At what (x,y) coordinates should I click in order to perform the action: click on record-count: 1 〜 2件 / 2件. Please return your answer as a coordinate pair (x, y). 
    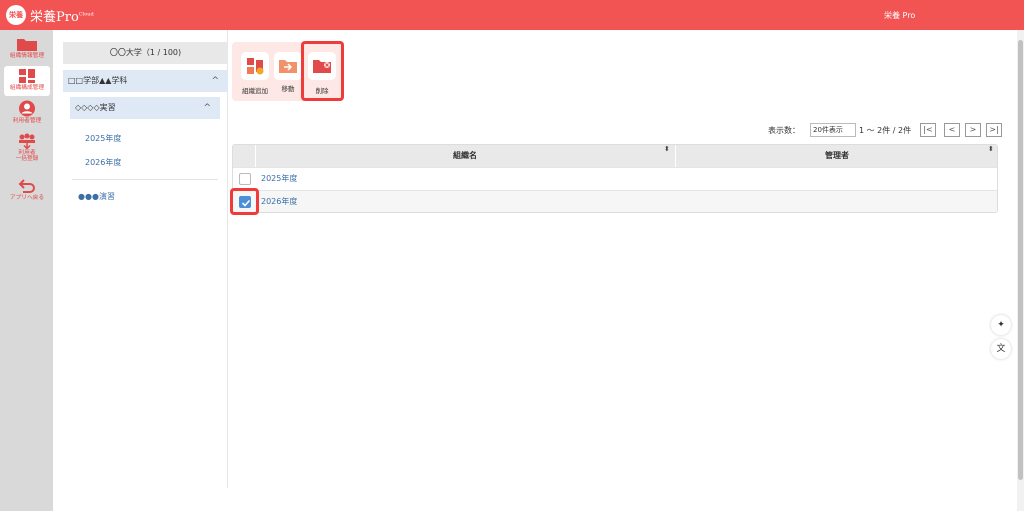
    Looking at the image, I should click on (885, 130).